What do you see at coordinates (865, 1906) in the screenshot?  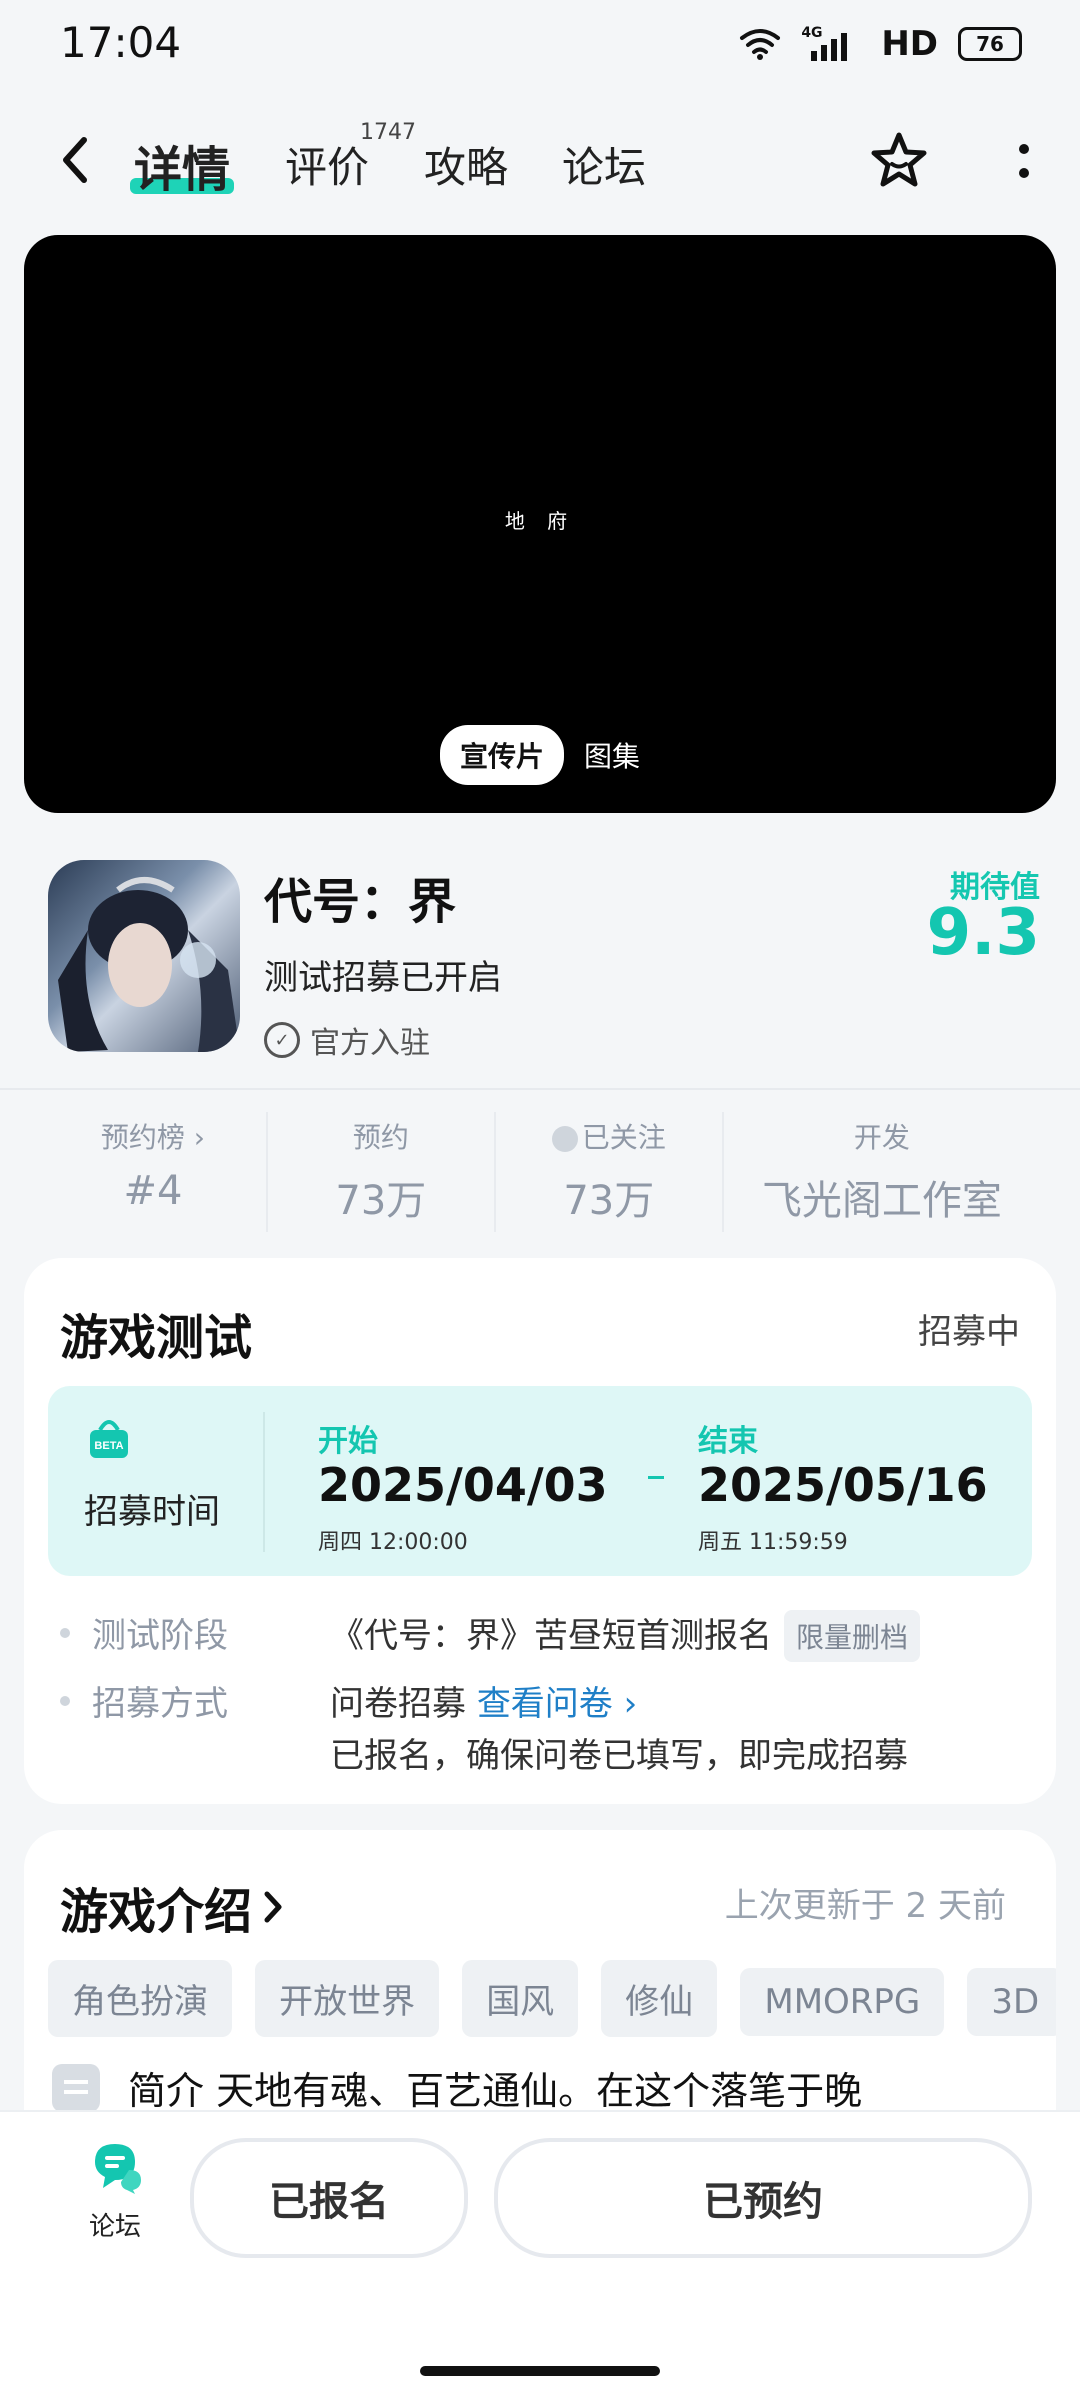 I see `update-time: 上次更新于 2 天前` at bounding box center [865, 1906].